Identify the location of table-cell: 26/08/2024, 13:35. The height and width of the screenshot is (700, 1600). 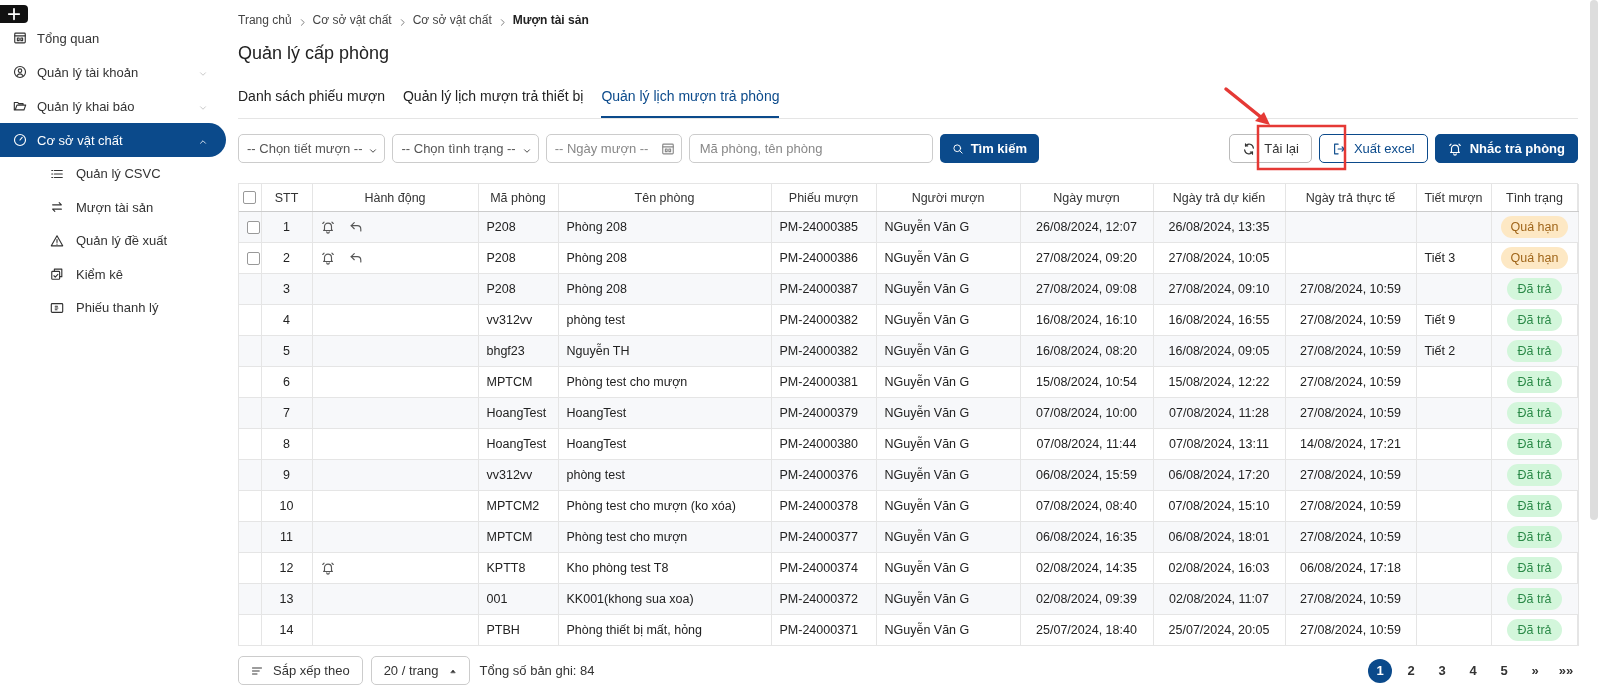
(1219, 227).